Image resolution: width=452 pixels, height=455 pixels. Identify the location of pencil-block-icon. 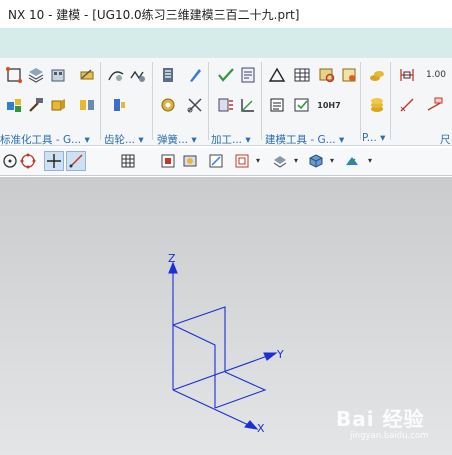
(87, 75).